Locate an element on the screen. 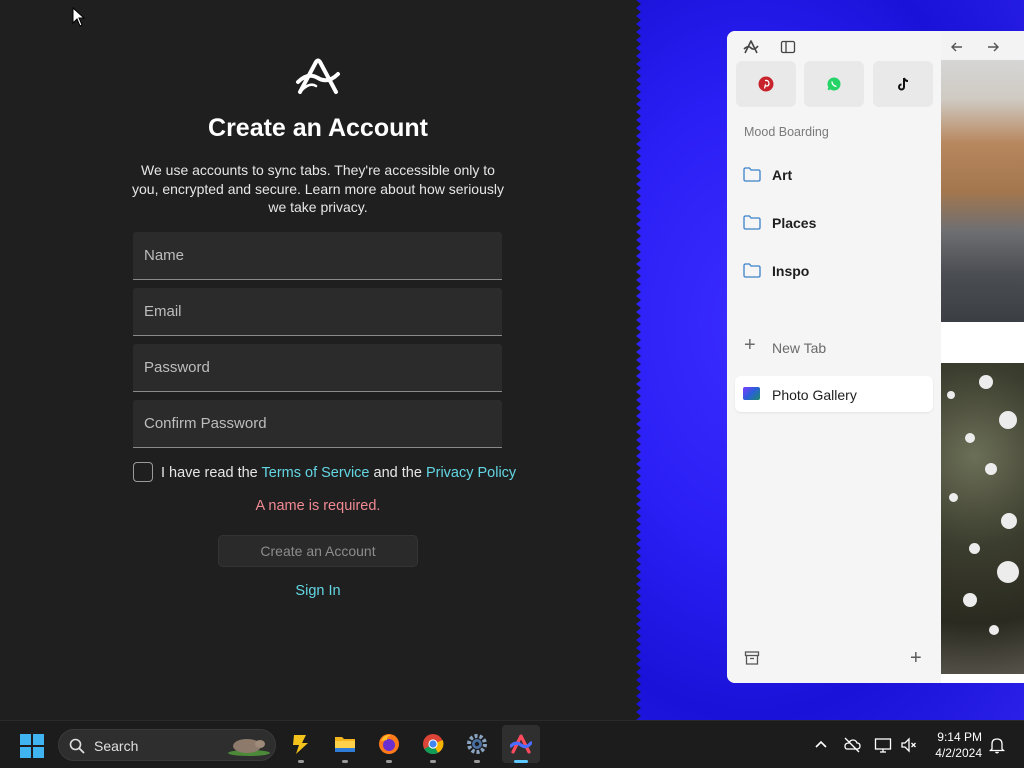 This screenshot has width=1024, height=768. folder-label: Places is located at coordinates (794, 223).